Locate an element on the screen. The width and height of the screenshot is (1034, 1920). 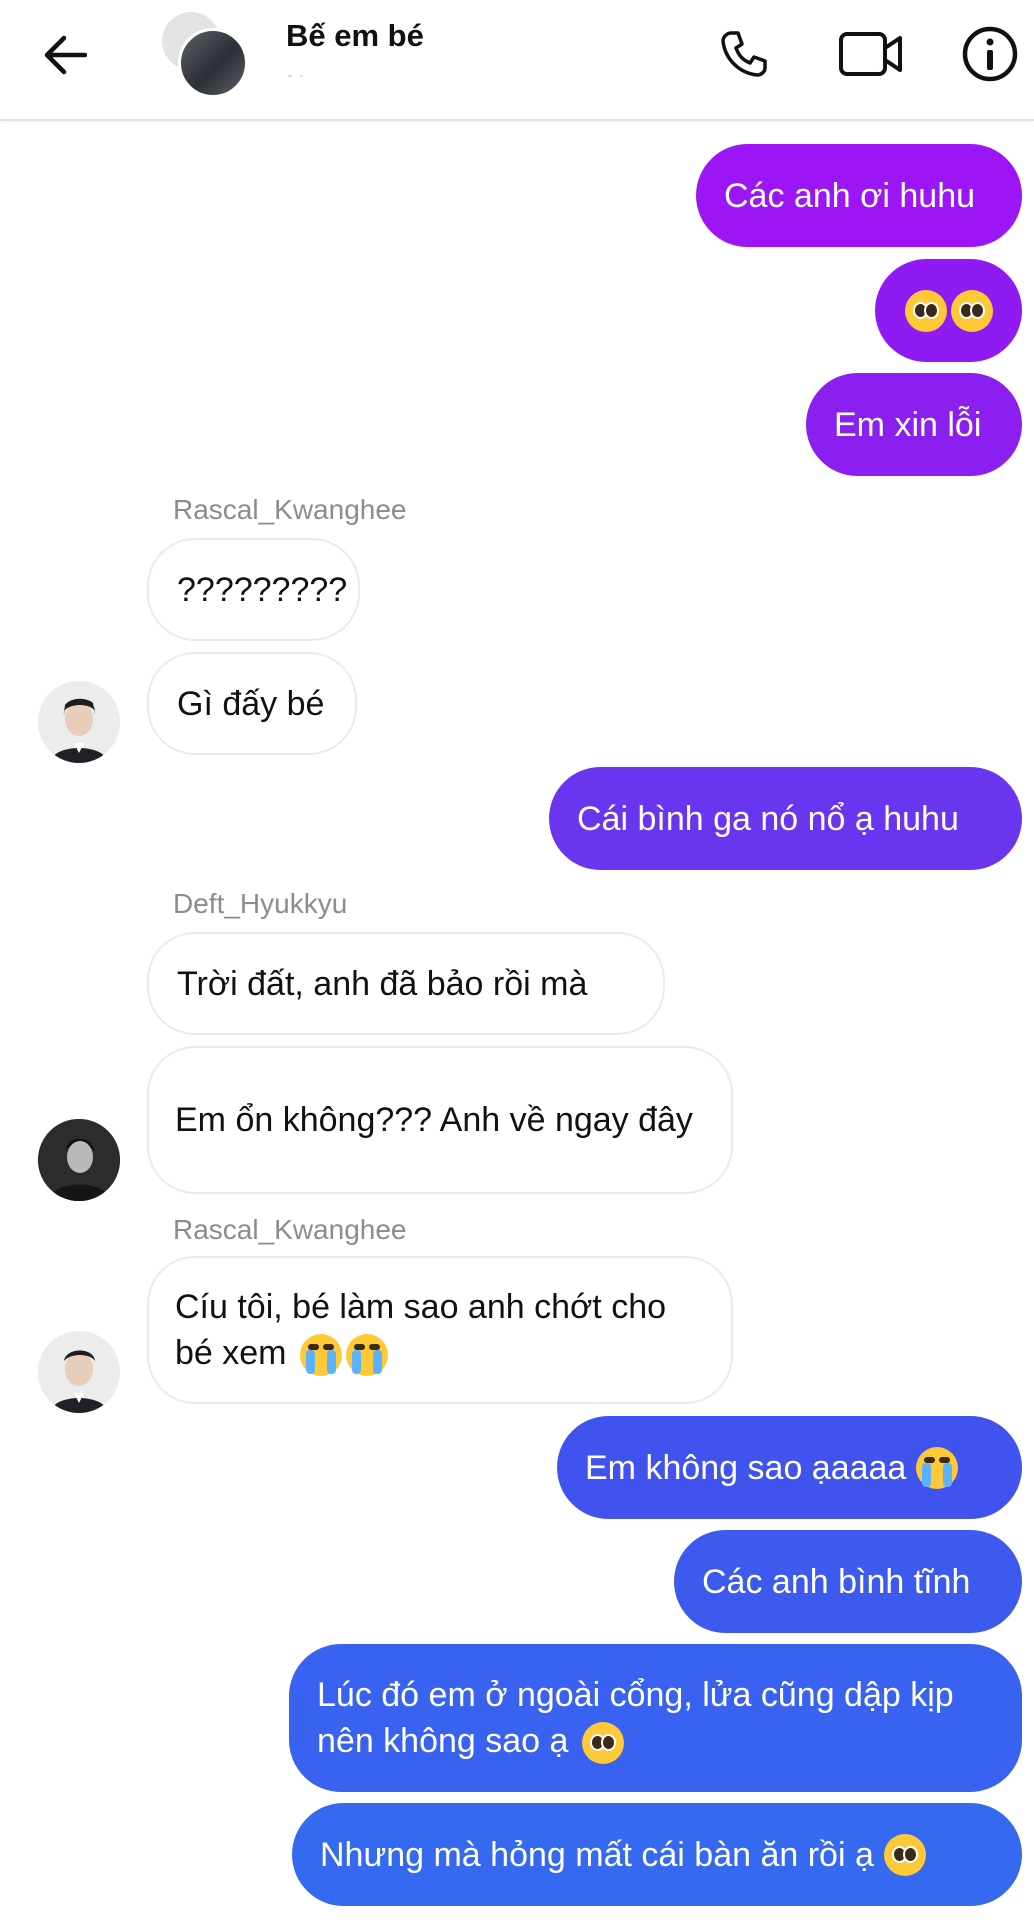
outgoing-message: Em không sao ạaaaa is located at coordinates (789, 1467).